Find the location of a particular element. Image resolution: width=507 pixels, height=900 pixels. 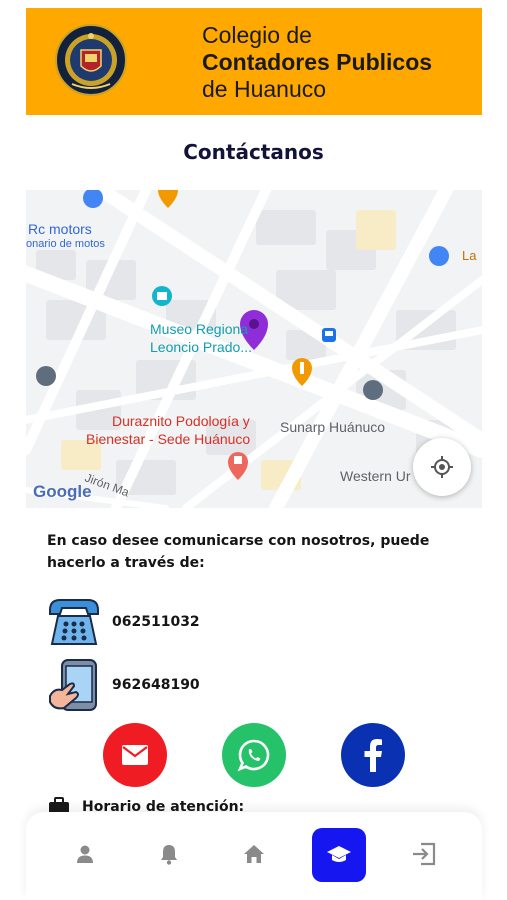

nav-home is located at coordinates (254, 854).